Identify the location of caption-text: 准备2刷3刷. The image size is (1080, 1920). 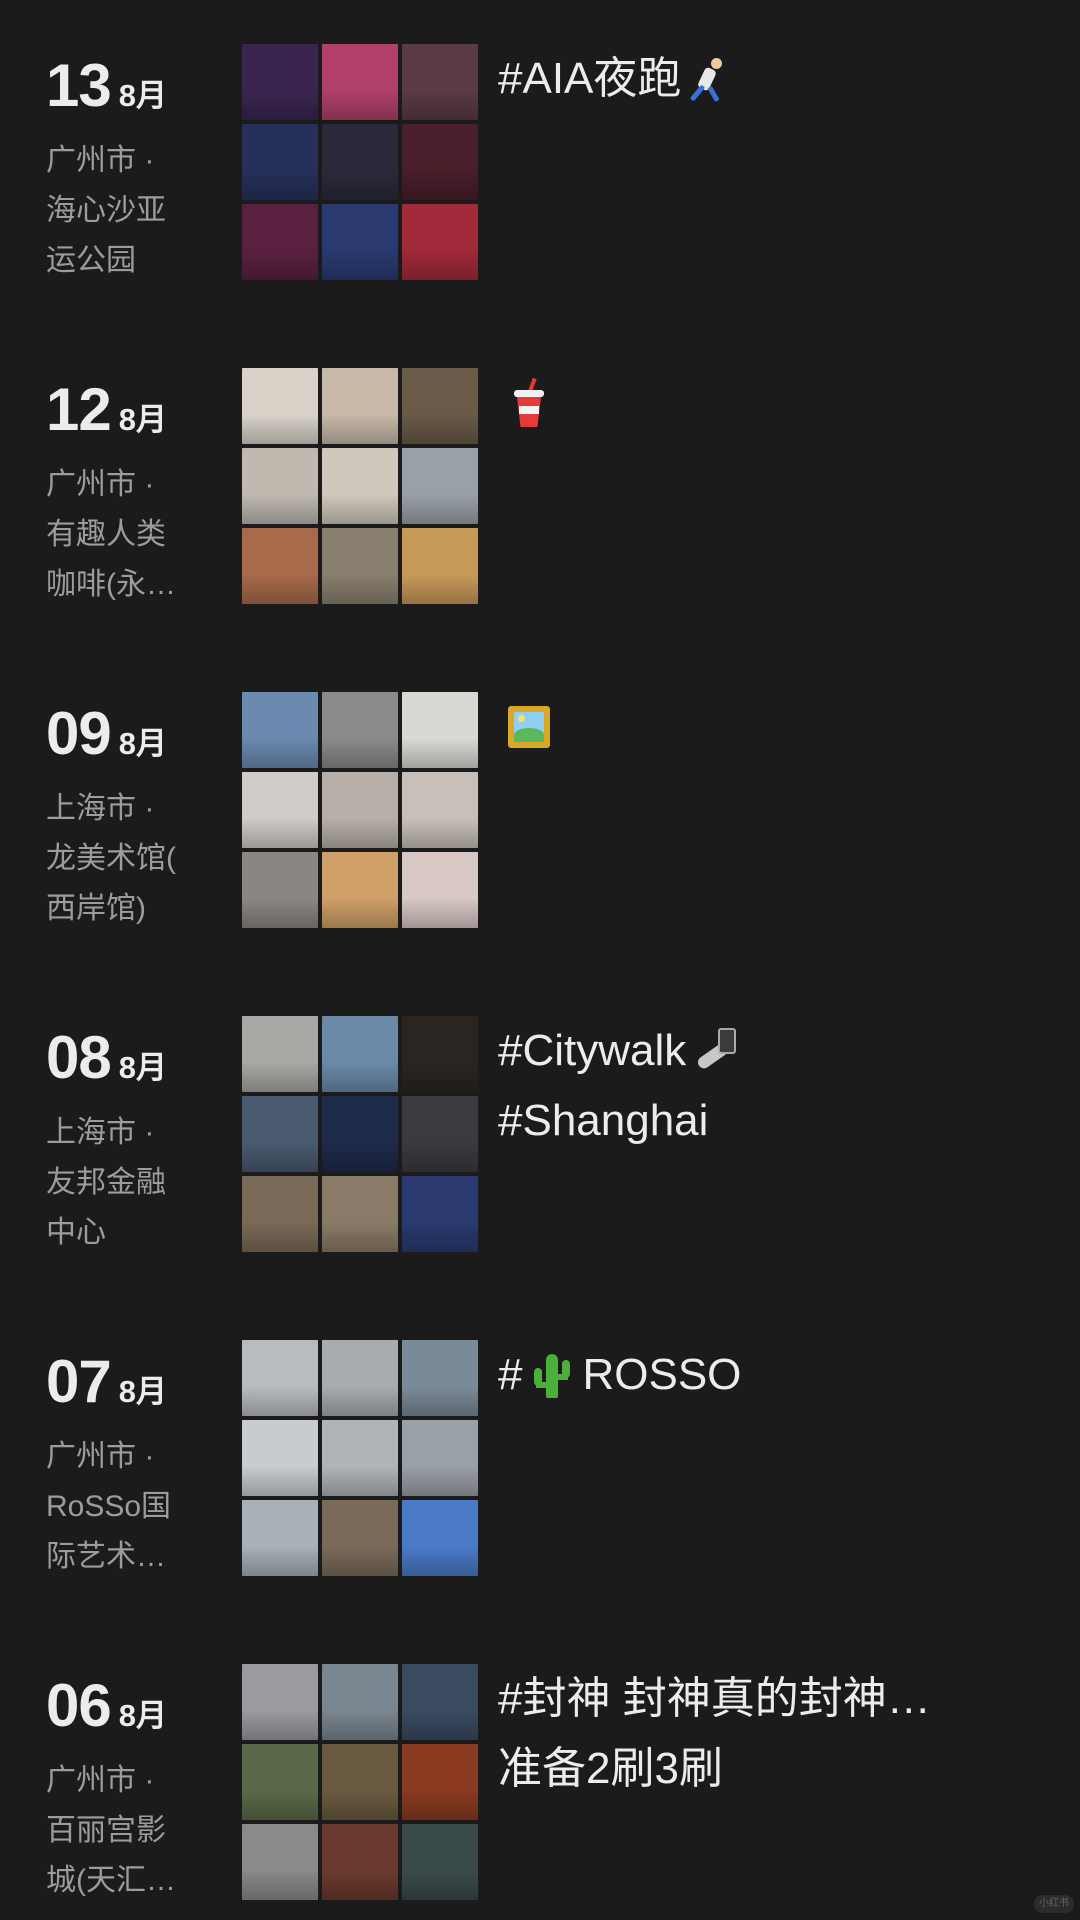
(610, 1768).